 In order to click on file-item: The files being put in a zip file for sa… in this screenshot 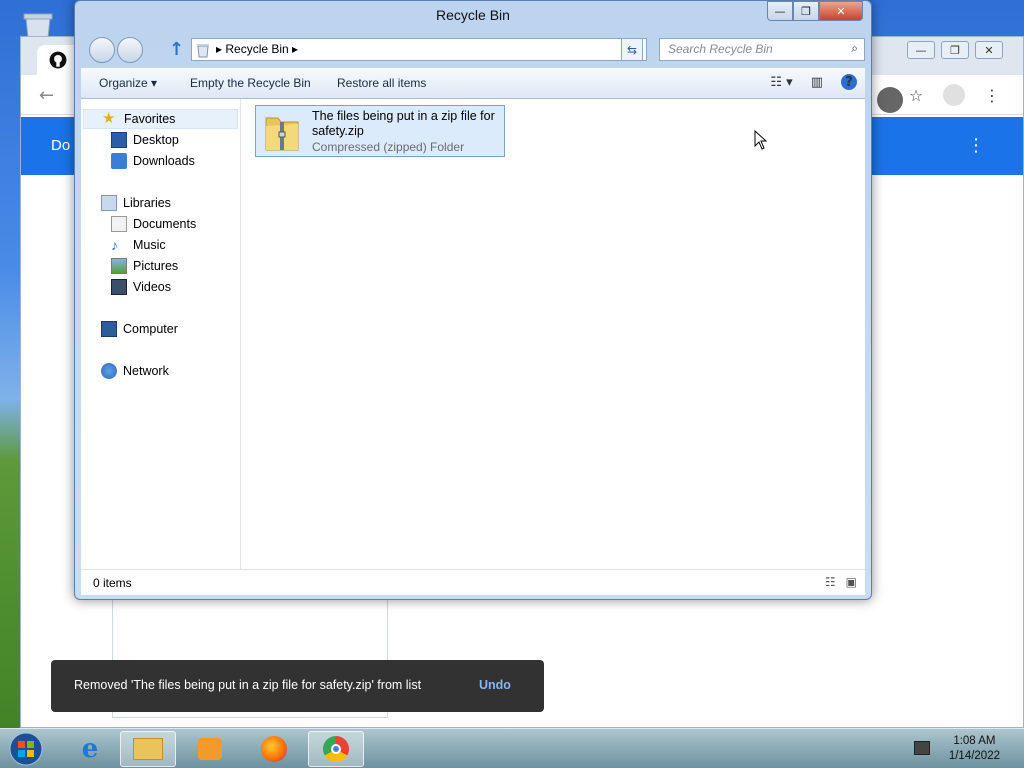, I will do `click(380, 131)`.